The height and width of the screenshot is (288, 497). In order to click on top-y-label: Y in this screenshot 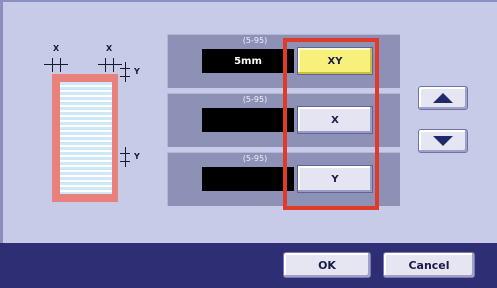, I will do `click(137, 71)`.